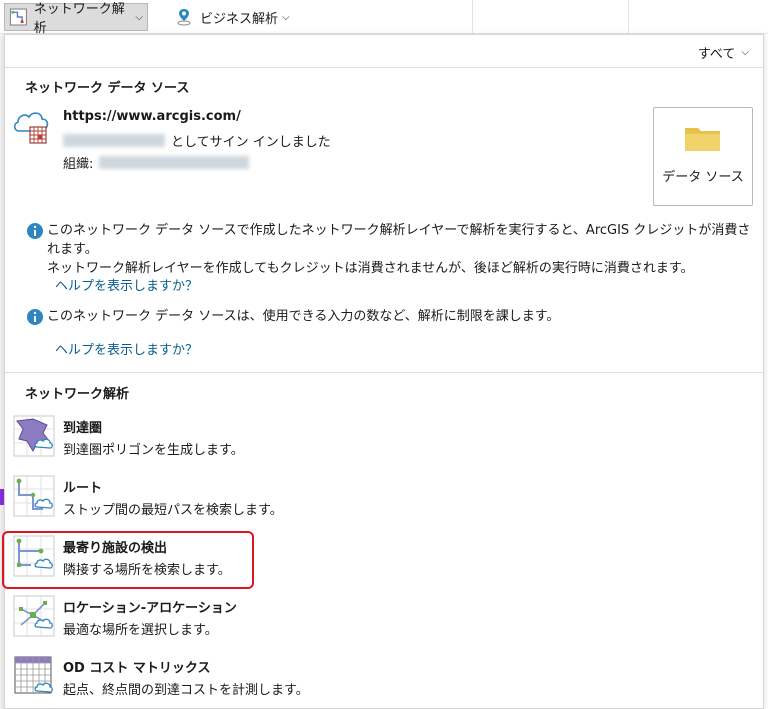  Describe the element at coordinates (716, 54) in the screenshot. I see `filter-label: すべて` at that location.